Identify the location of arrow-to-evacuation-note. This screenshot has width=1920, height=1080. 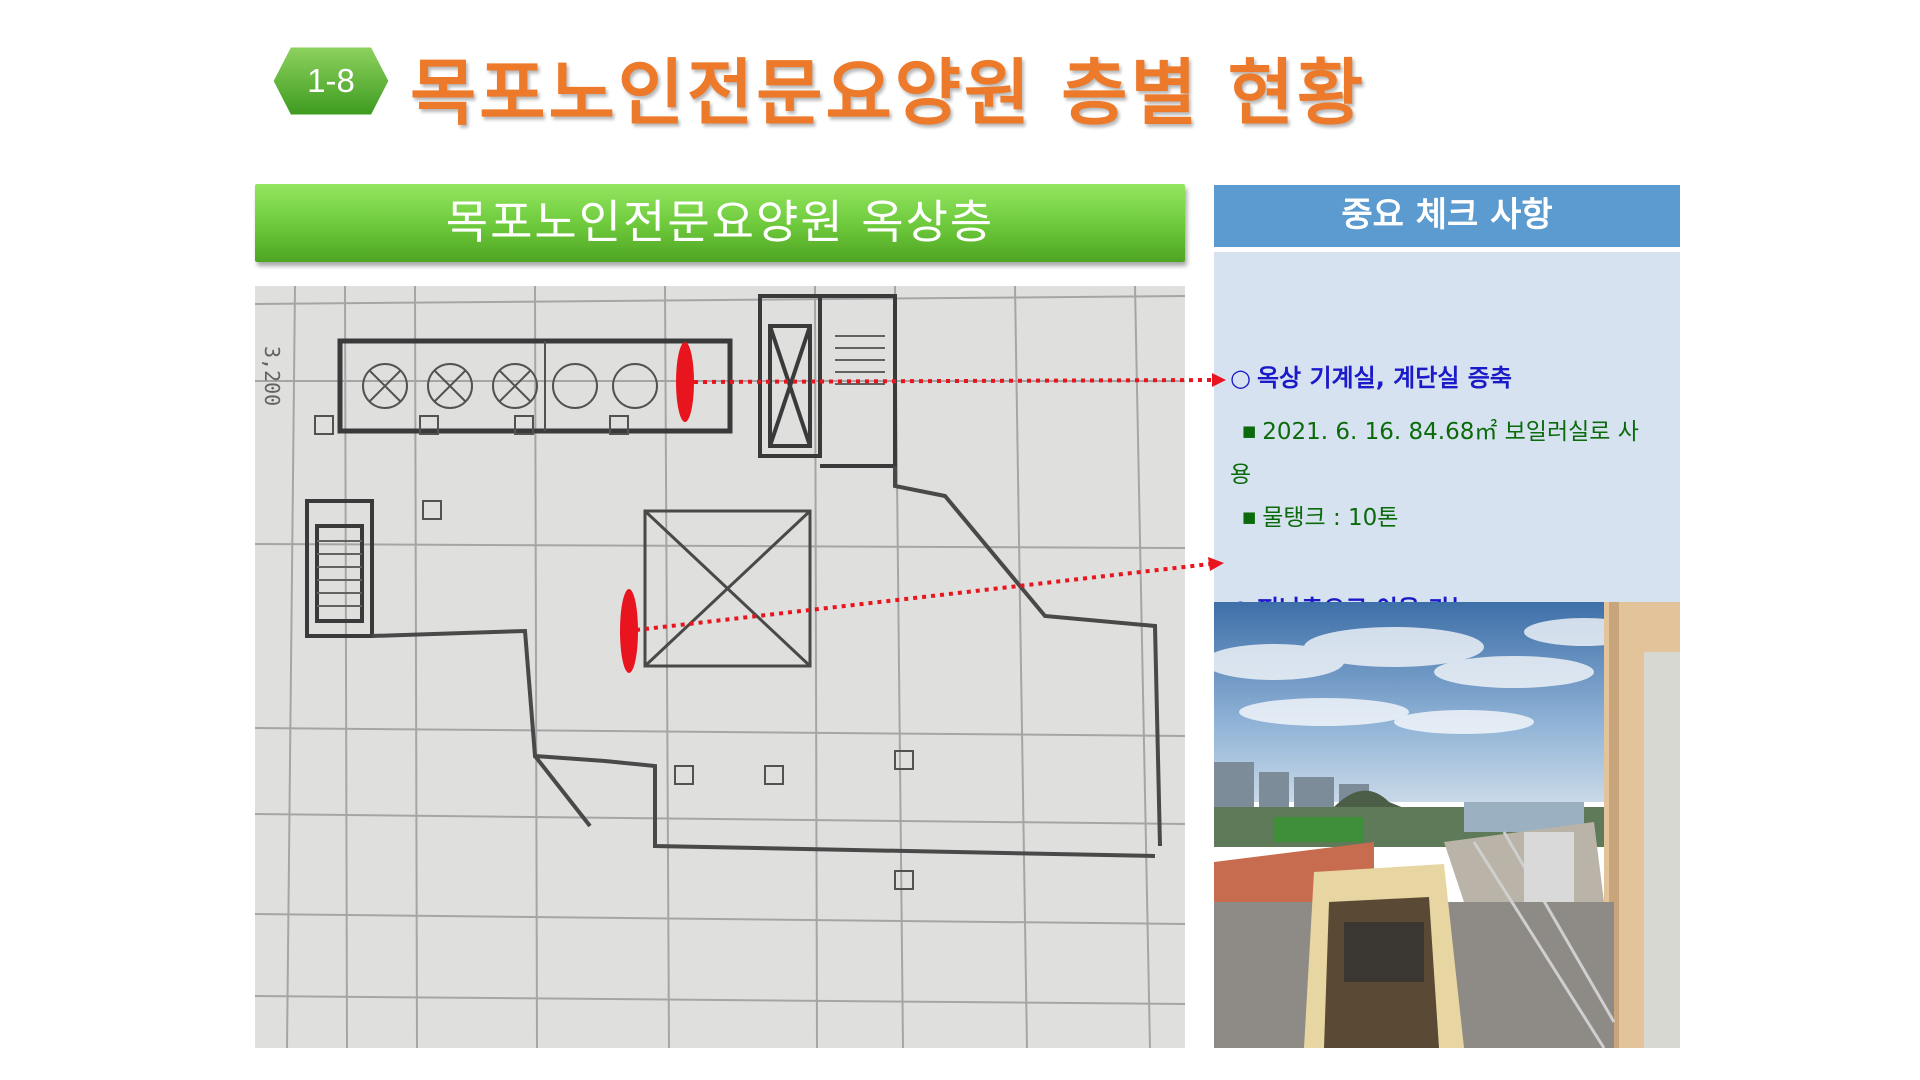
(923, 597).